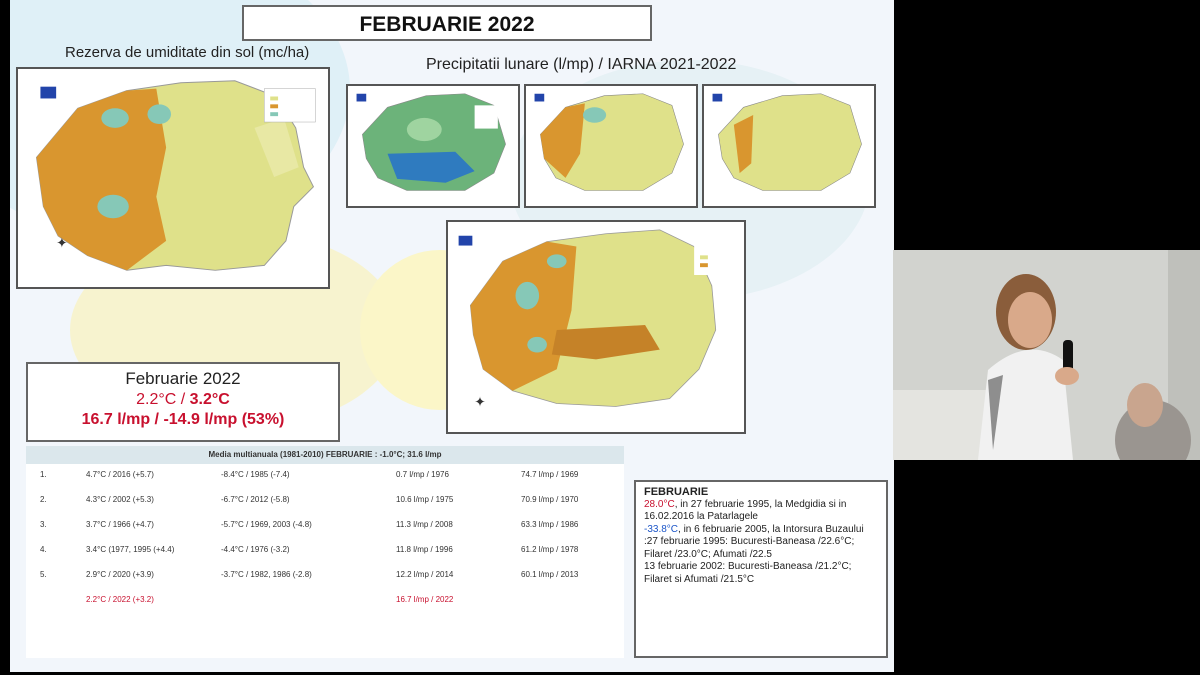 Image resolution: width=1200 pixels, height=675 pixels. I want to click on current-precip-cell: 16.7 l/mp / 2022, so click(425, 599).